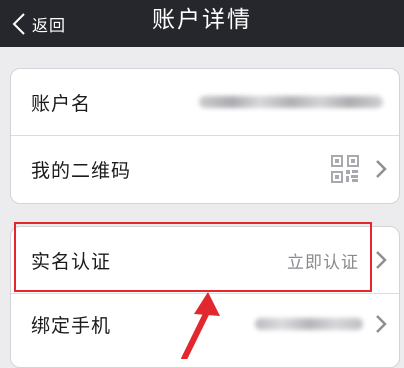  What do you see at coordinates (345, 169) in the screenshot?
I see `qr-code-icon` at bounding box center [345, 169].